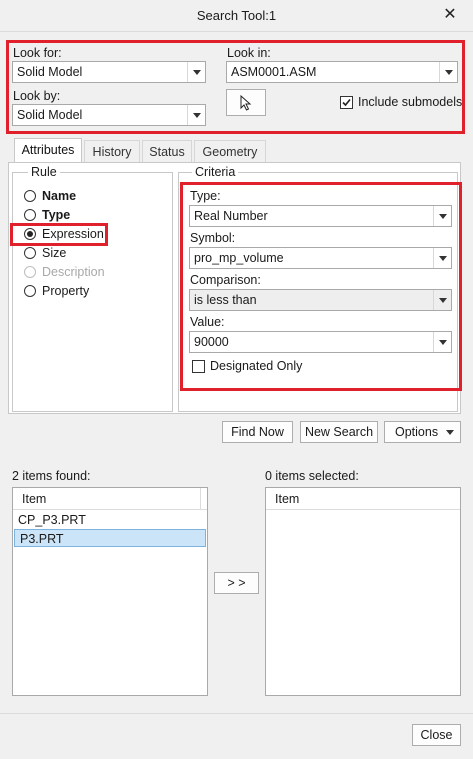 The image size is (473, 759). Describe the element at coordinates (450, 15) in the screenshot. I see `close-icon: ✕` at that location.